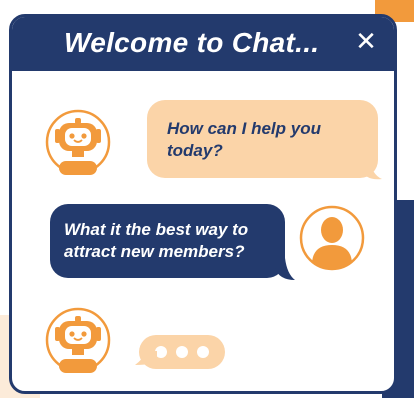 This screenshot has height=398, width=414. What do you see at coordinates (366, 41) in the screenshot?
I see `close-icon: ✕` at bounding box center [366, 41].